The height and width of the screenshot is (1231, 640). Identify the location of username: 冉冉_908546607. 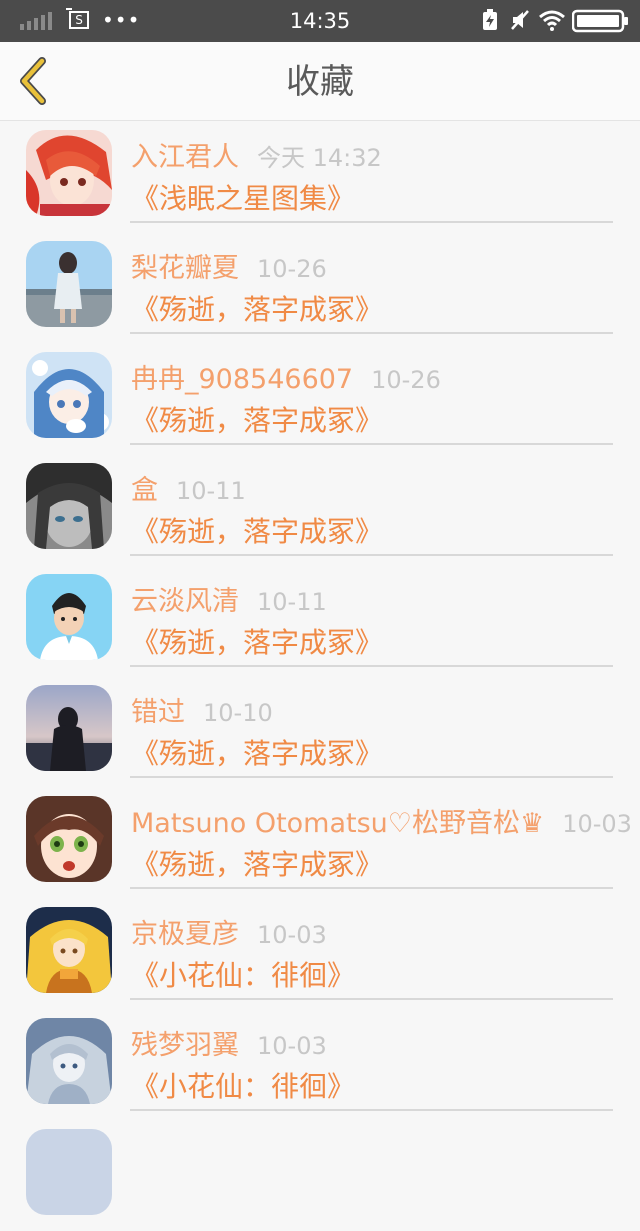
(242, 379).